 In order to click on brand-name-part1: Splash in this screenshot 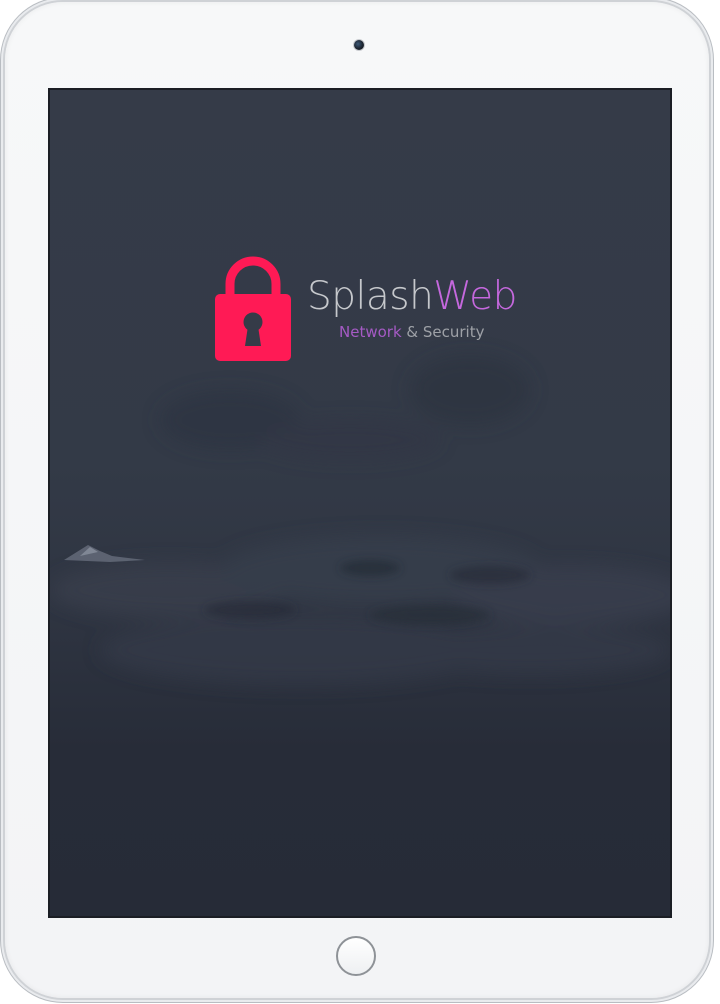, I will do `click(370, 296)`.